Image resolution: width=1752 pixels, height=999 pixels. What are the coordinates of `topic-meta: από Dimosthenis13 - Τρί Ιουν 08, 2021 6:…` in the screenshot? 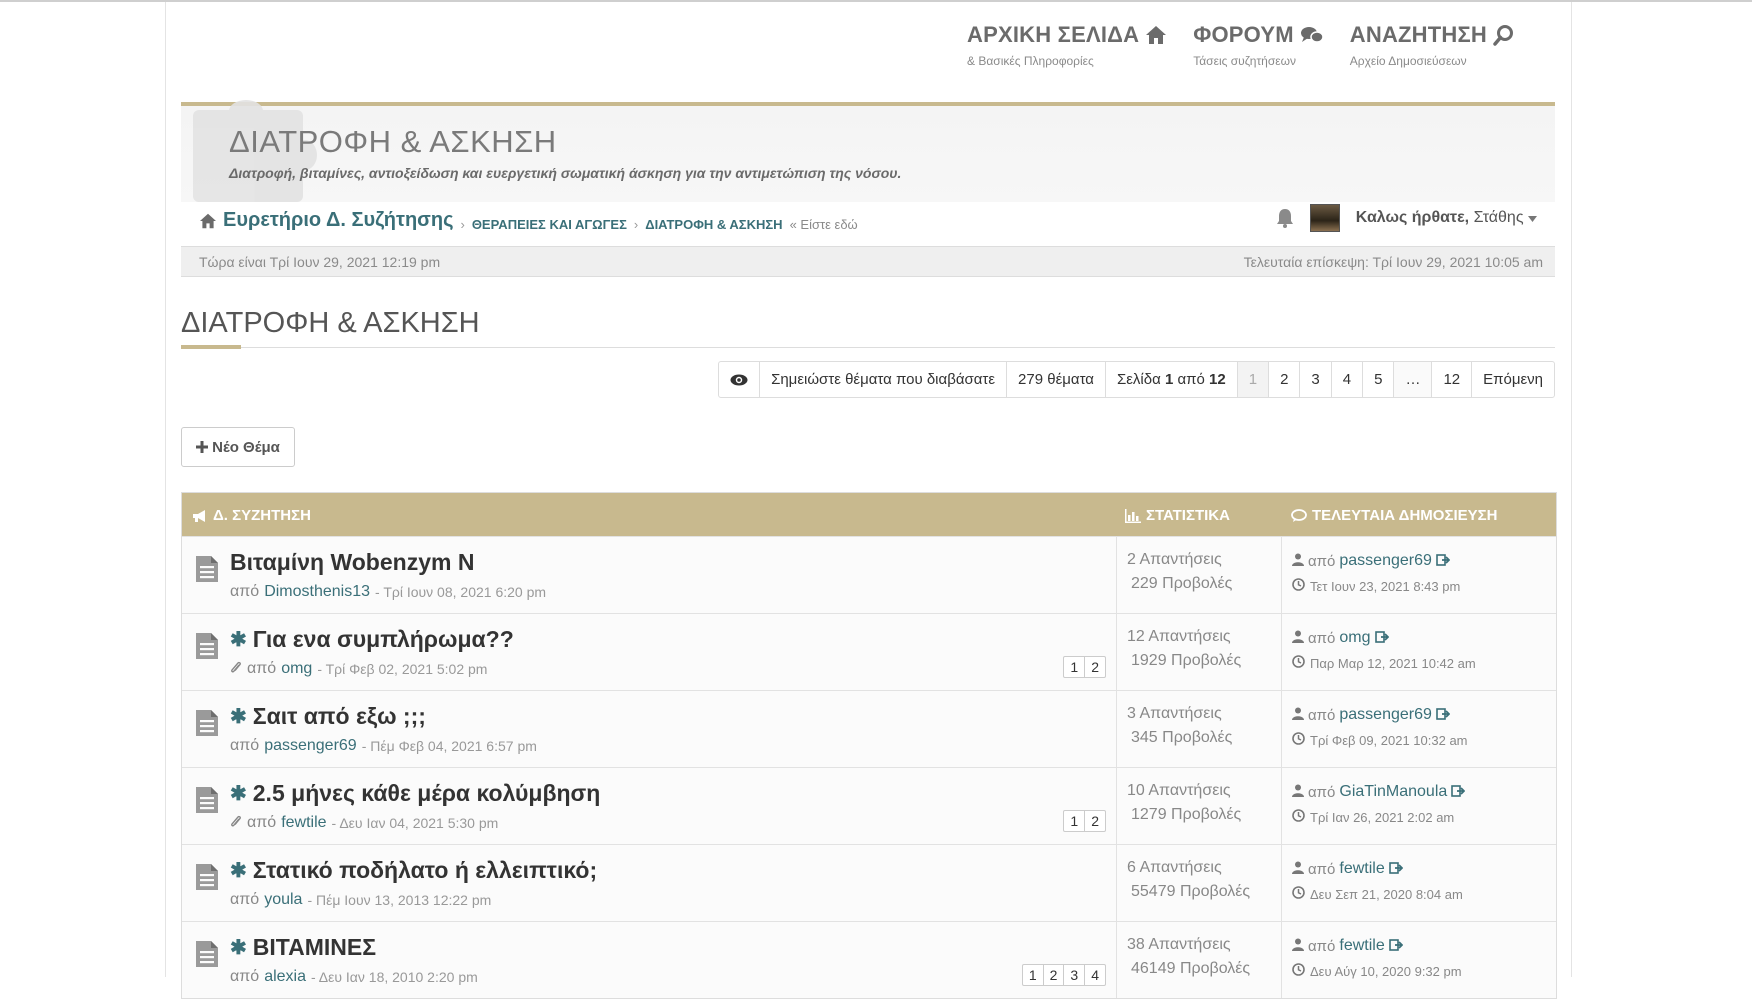 It's located at (388, 592).